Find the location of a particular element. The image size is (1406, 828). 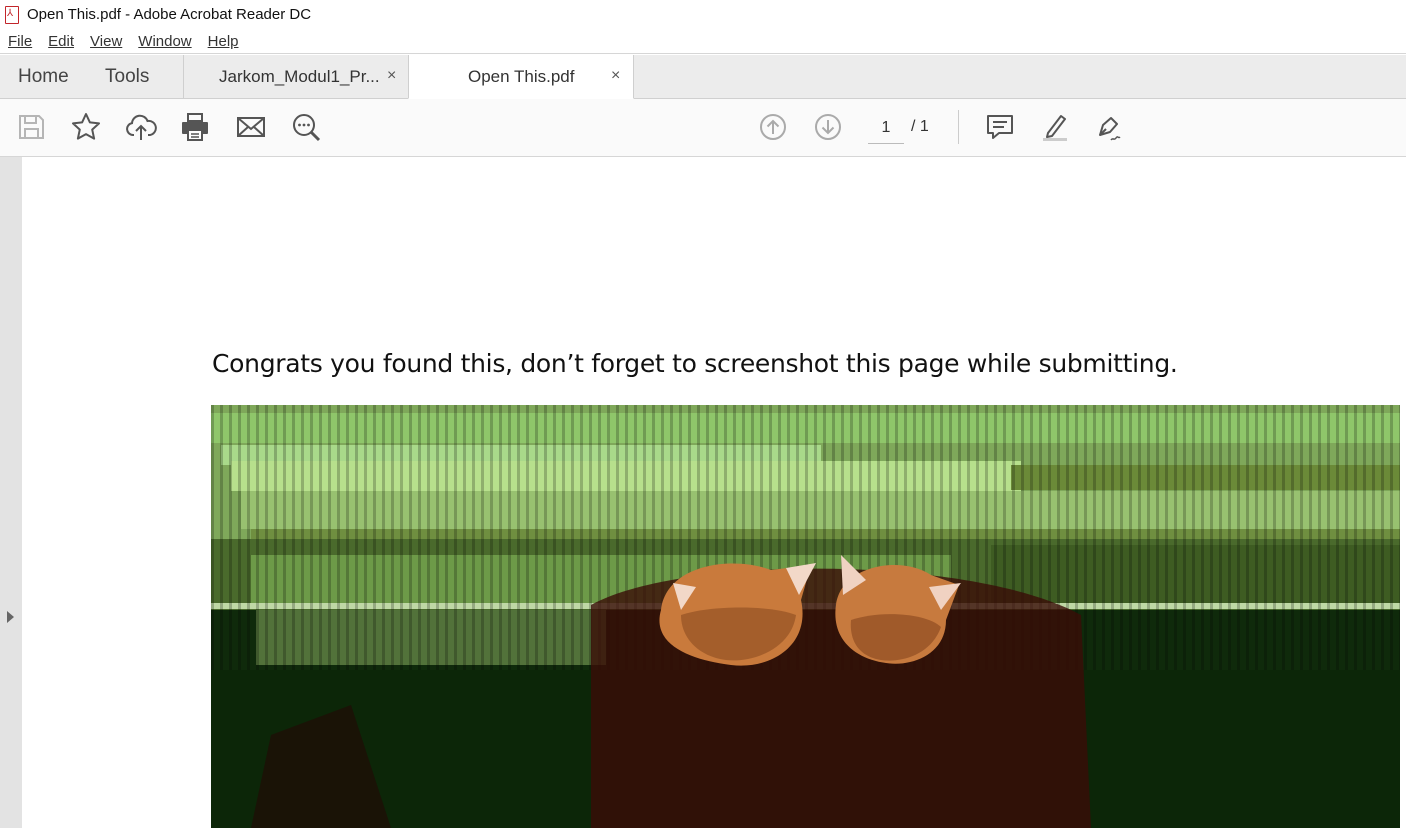

highlight-pen-icon is located at coordinates (1055, 128).